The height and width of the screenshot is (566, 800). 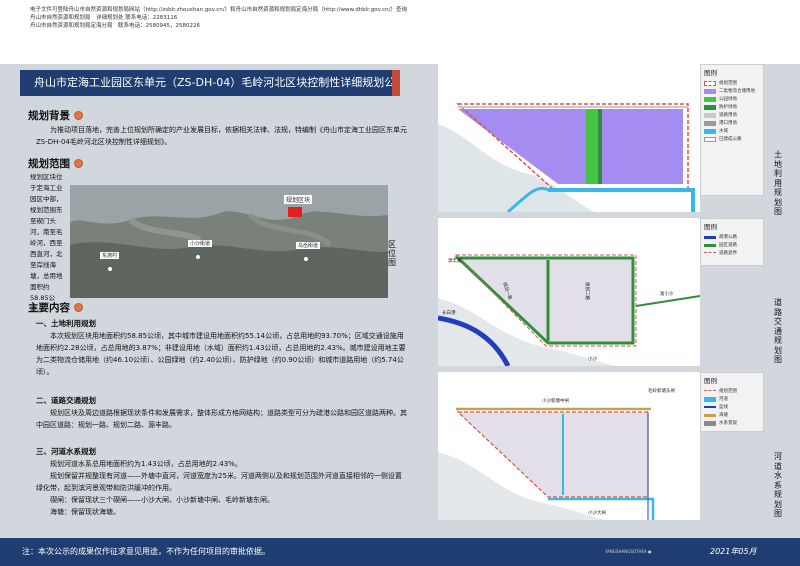 What do you see at coordinates (728, 245) in the screenshot?
I see `legend-label: 园区道路` at bounding box center [728, 245].